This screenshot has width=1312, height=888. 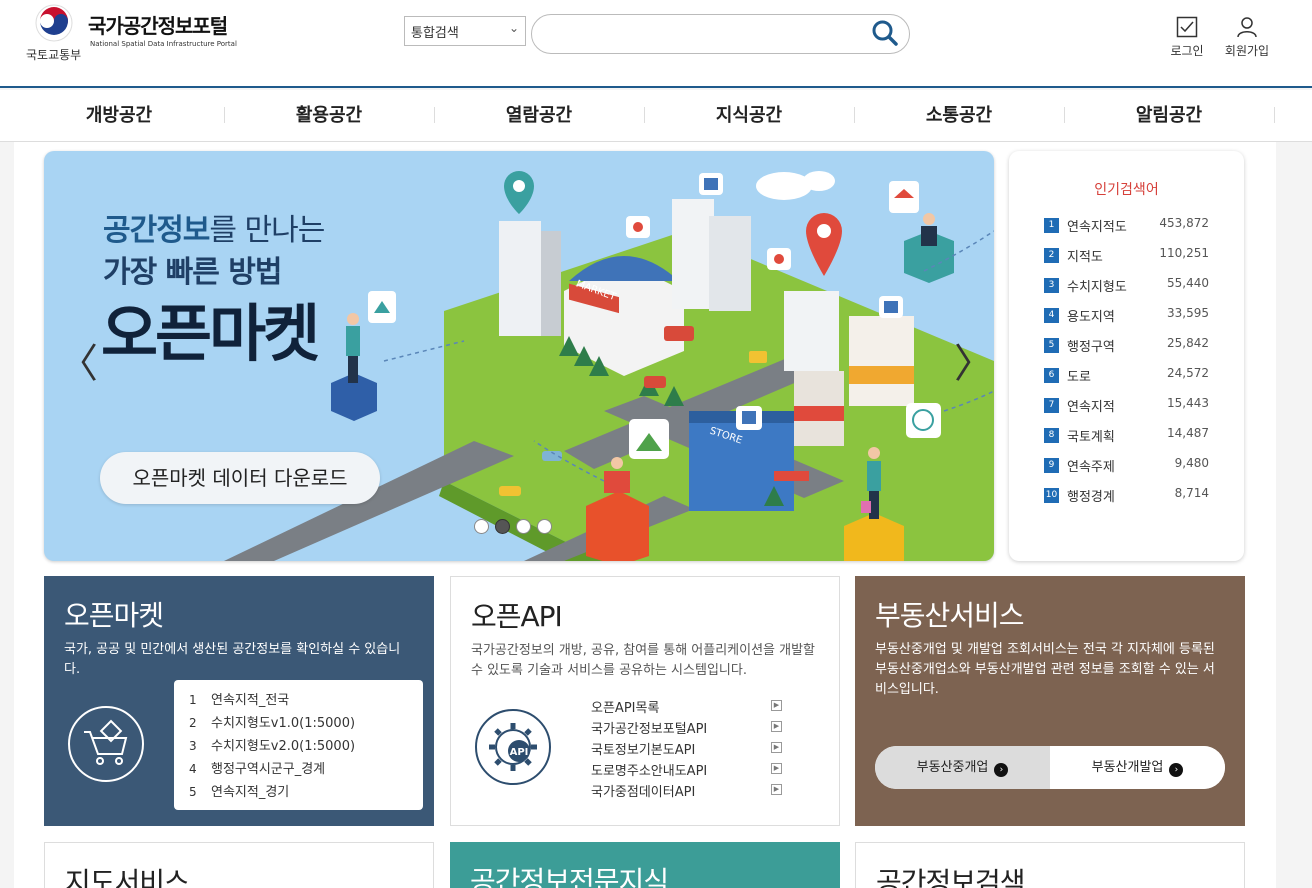 I want to click on popular-item: 10 행정경계 8,714, so click(x=1126, y=496).